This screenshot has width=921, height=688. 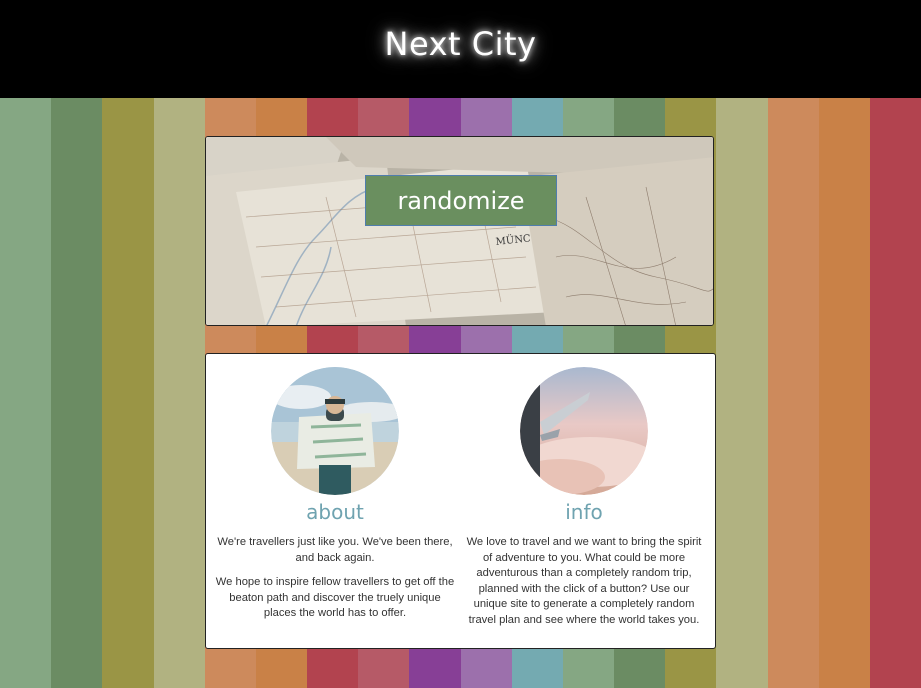 I want to click on info-heading: info, so click(x=584, y=512).